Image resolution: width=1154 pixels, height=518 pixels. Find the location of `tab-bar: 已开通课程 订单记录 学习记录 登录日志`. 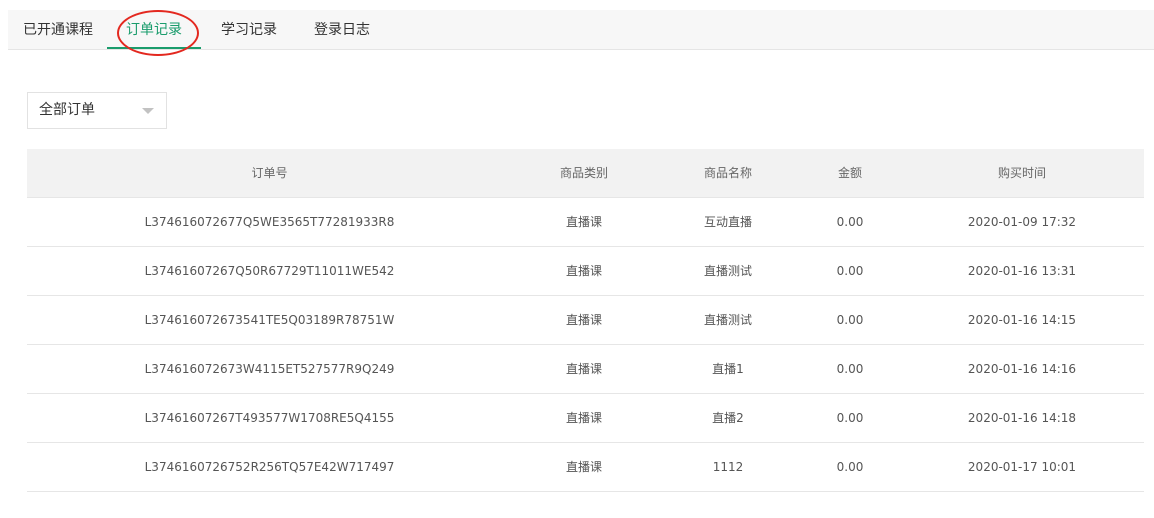

tab-bar: 已开通课程 订单记录 学习记录 登录日志 is located at coordinates (581, 33).